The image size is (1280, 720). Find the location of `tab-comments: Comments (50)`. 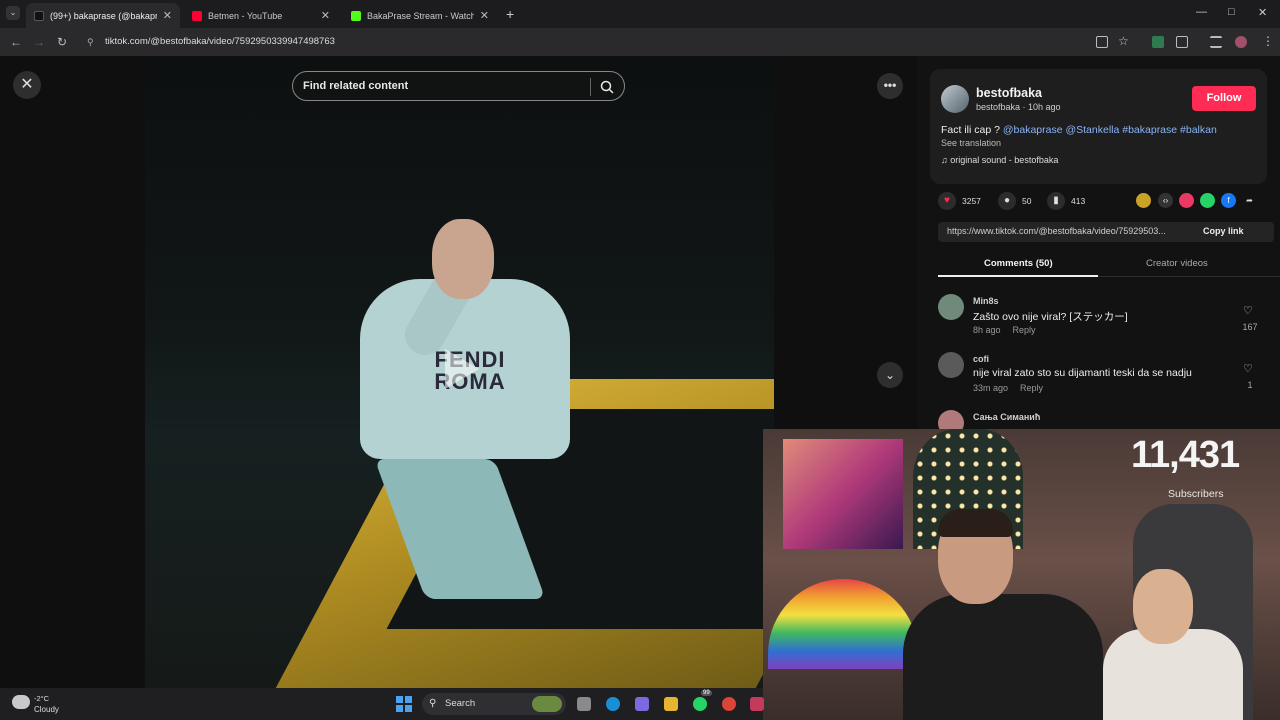

tab-comments: Comments (50) is located at coordinates (1018, 263).